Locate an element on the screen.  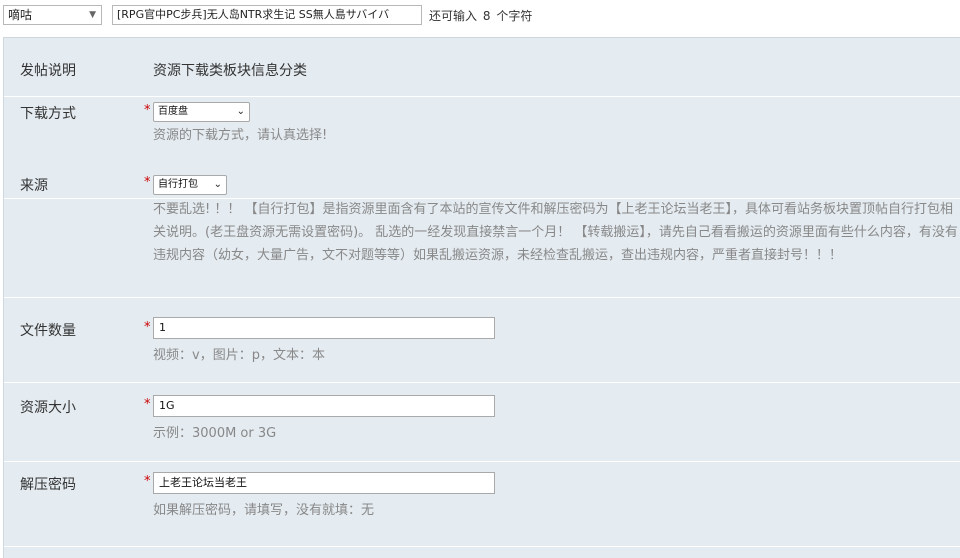
source-select: 自行打包 ⌄ is located at coordinates (190, 185).